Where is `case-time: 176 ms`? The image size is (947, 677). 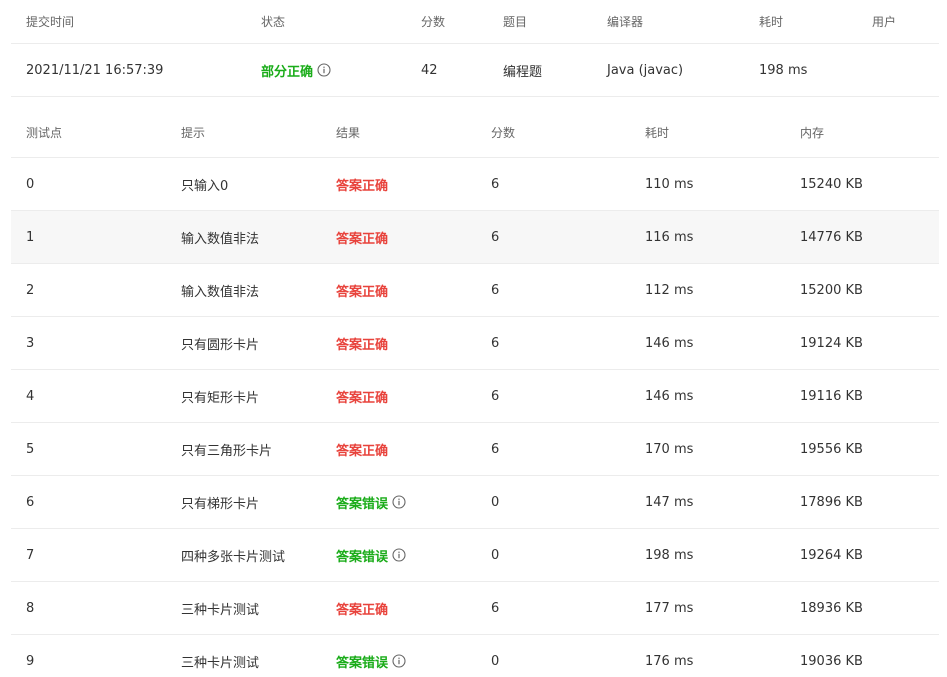
case-time: 176 ms is located at coordinates (669, 661).